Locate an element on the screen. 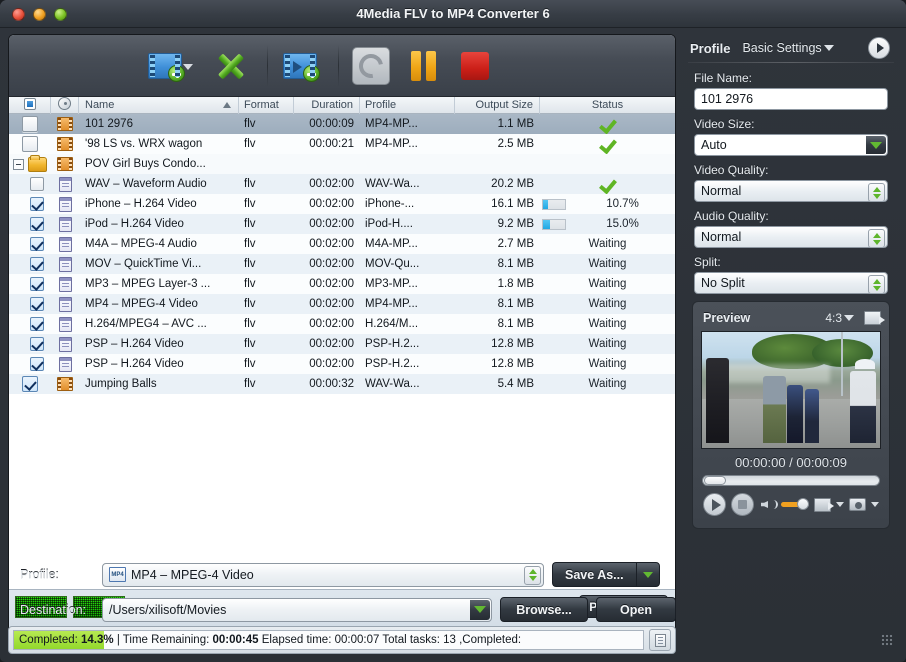 The image size is (906, 662). column-header-duration: Duration is located at coordinates (327, 105).